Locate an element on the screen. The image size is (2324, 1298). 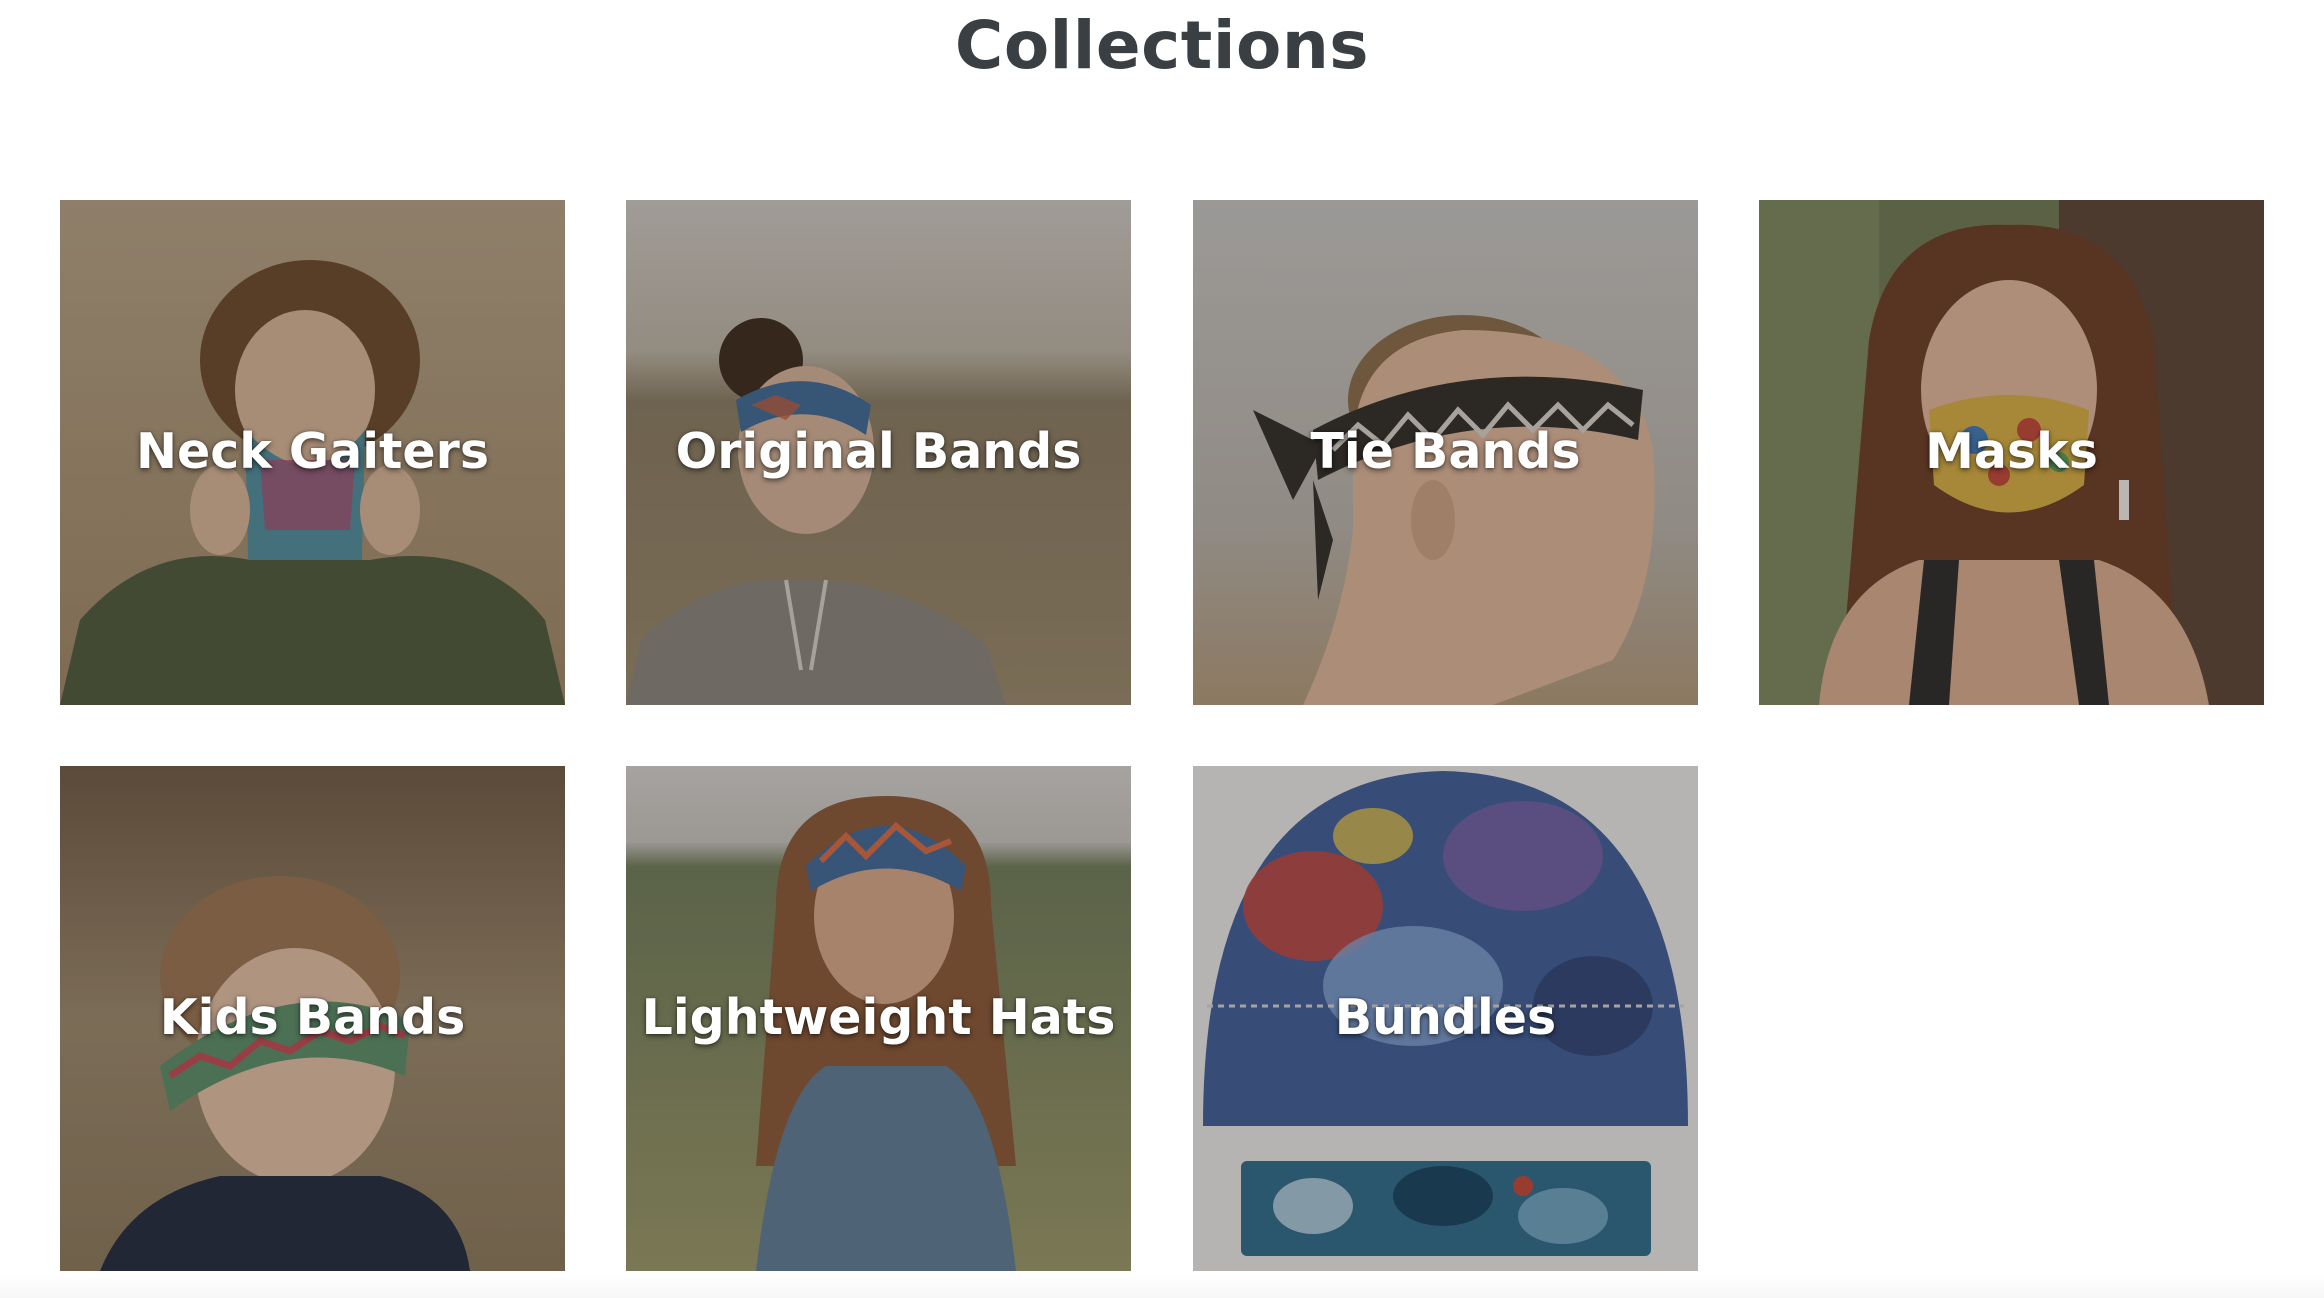
collection-card-original-bands: Original Bands is located at coordinates (878, 452).